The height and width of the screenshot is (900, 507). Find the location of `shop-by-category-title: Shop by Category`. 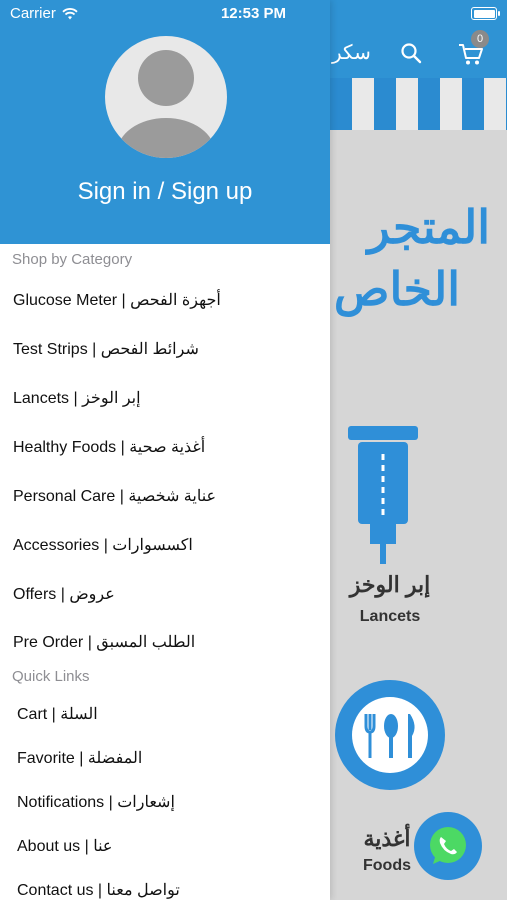

shop-by-category-title: Shop by Category is located at coordinates (72, 259).